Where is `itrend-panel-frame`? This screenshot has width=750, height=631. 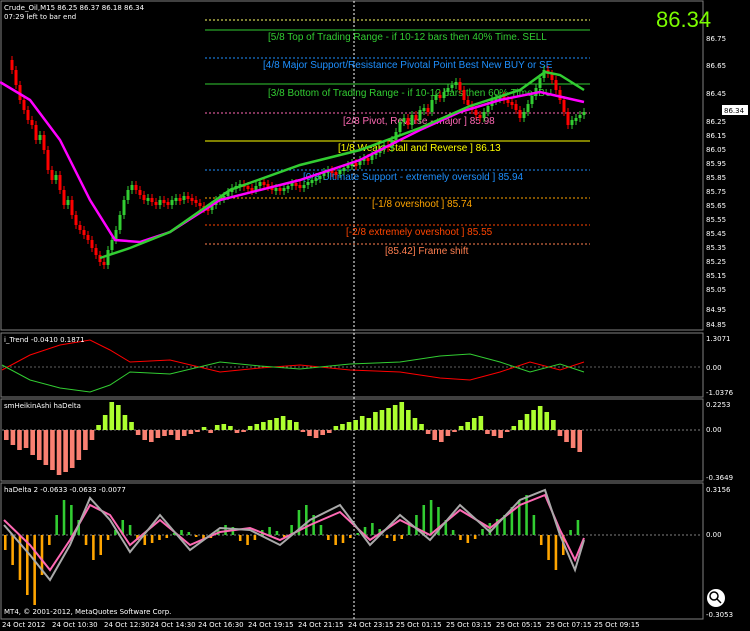 itrend-panel-frame is located at coordinates (352, 365).